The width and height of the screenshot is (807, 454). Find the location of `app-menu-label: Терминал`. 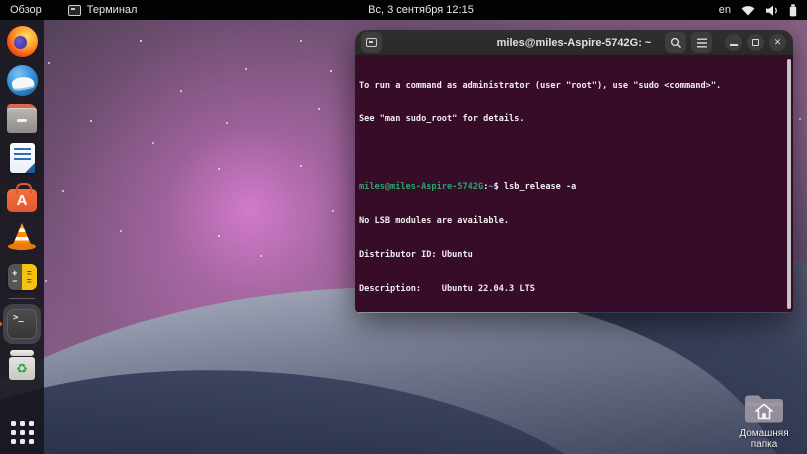

app-menu-label: Терминал is located at coordinates (112, 10).